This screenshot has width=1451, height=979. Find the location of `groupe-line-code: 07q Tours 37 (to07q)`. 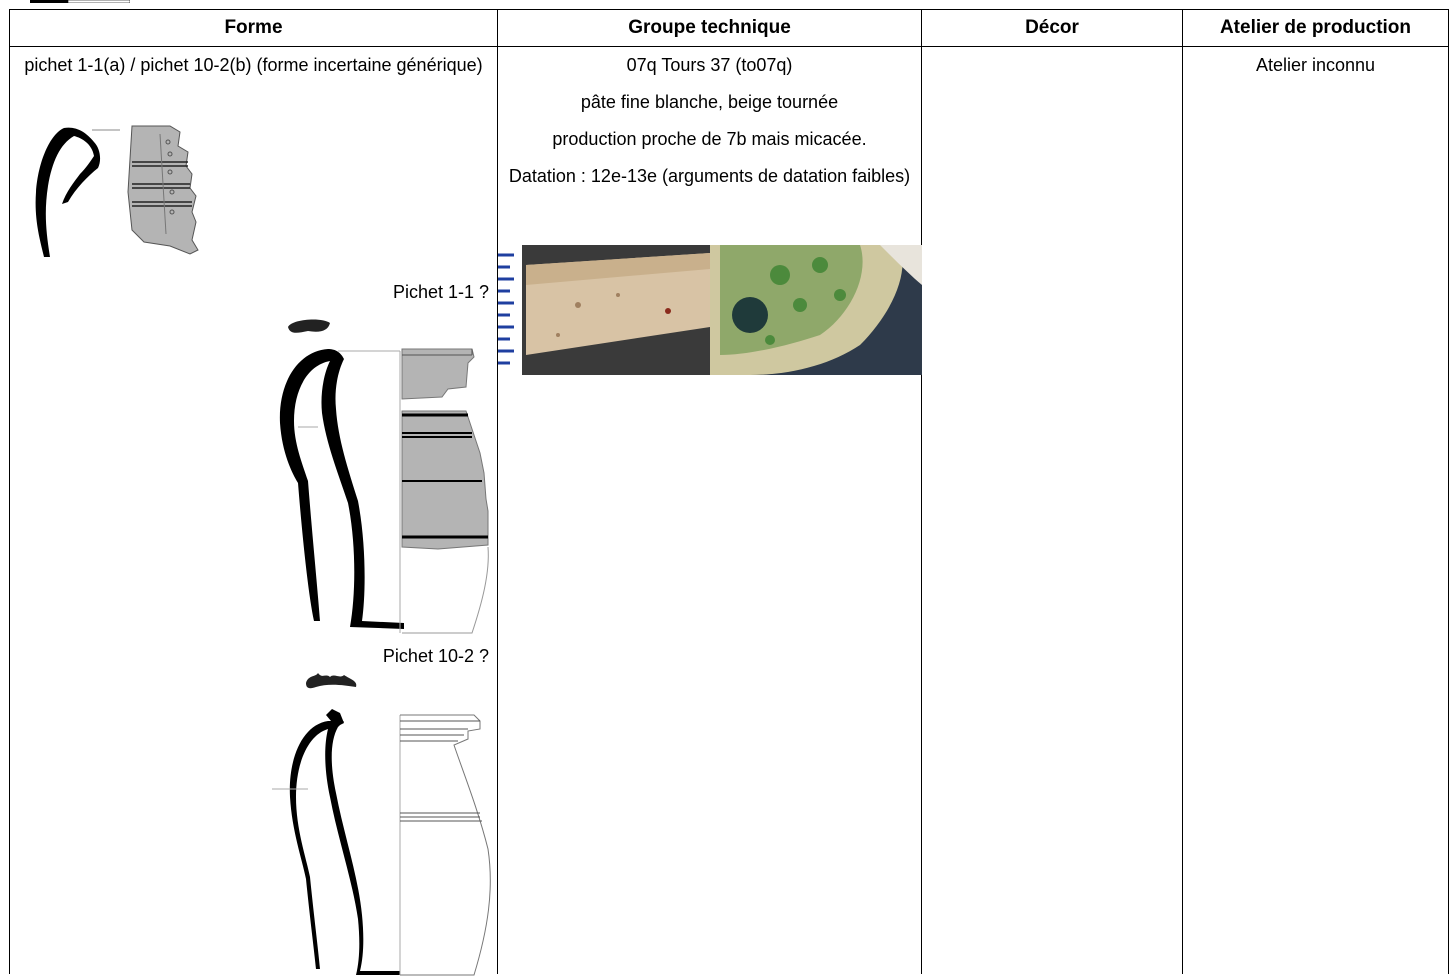

groupe-line-code: 07q Tours 37 (to07q) is located at coordinates (709, 65).